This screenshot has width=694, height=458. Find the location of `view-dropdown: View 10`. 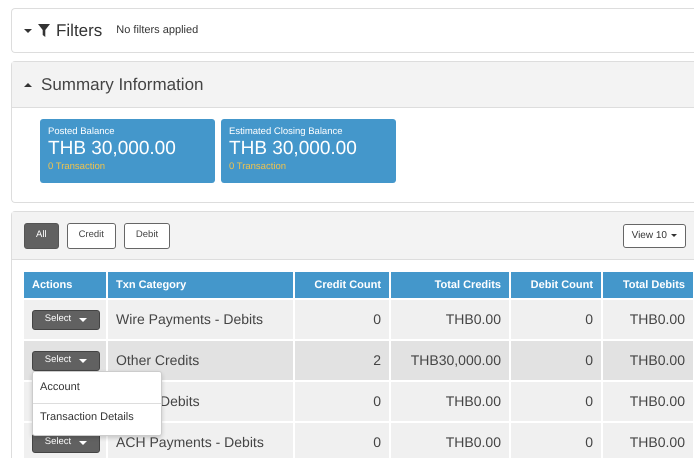

view-dropdown: View 10 is located at coordinates (654, 236).